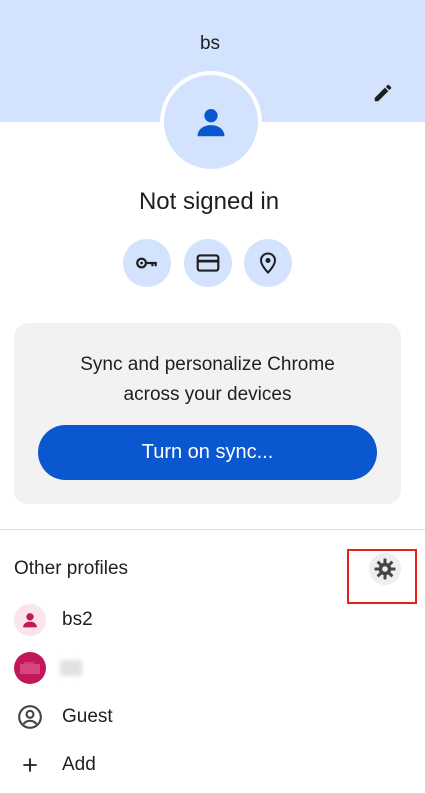 Image resolution: width=425 pixels, height=793 pixels. I want to click on profile-label: bs2, so click(77, 619).